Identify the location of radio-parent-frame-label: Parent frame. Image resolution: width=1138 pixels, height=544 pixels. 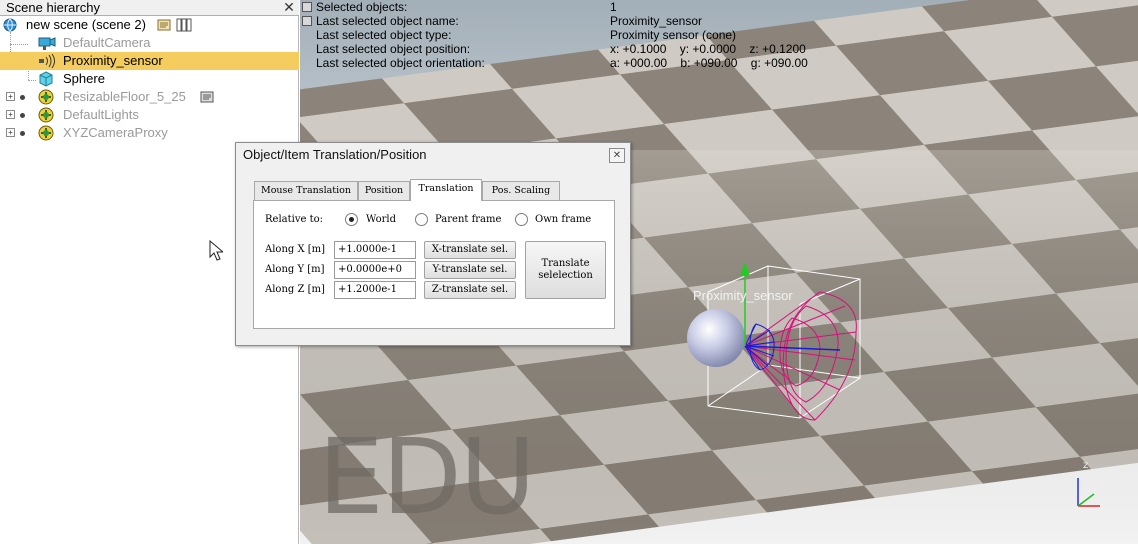
(468, 219).